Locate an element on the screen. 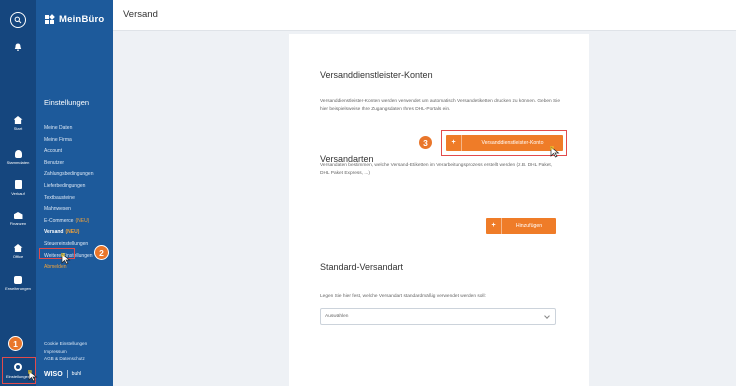  house-icon is located at coordinates (18, 248).